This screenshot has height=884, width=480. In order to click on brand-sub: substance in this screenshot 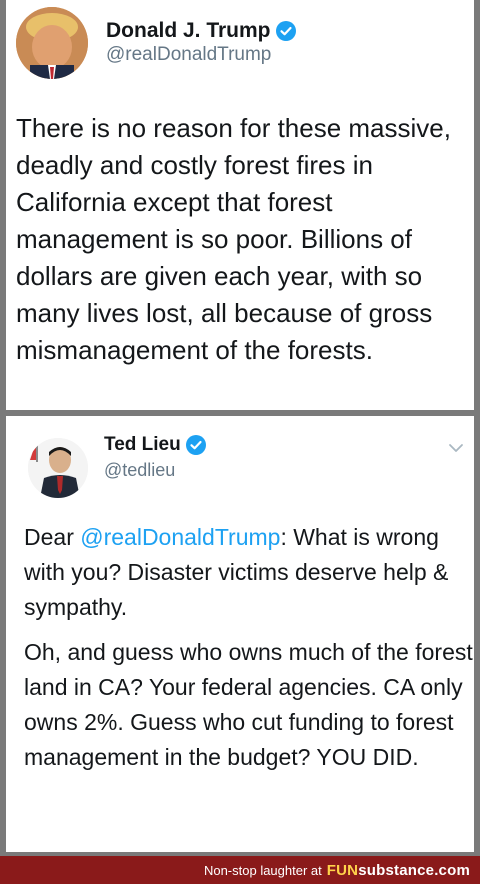, I will do `click(396, 870)`.